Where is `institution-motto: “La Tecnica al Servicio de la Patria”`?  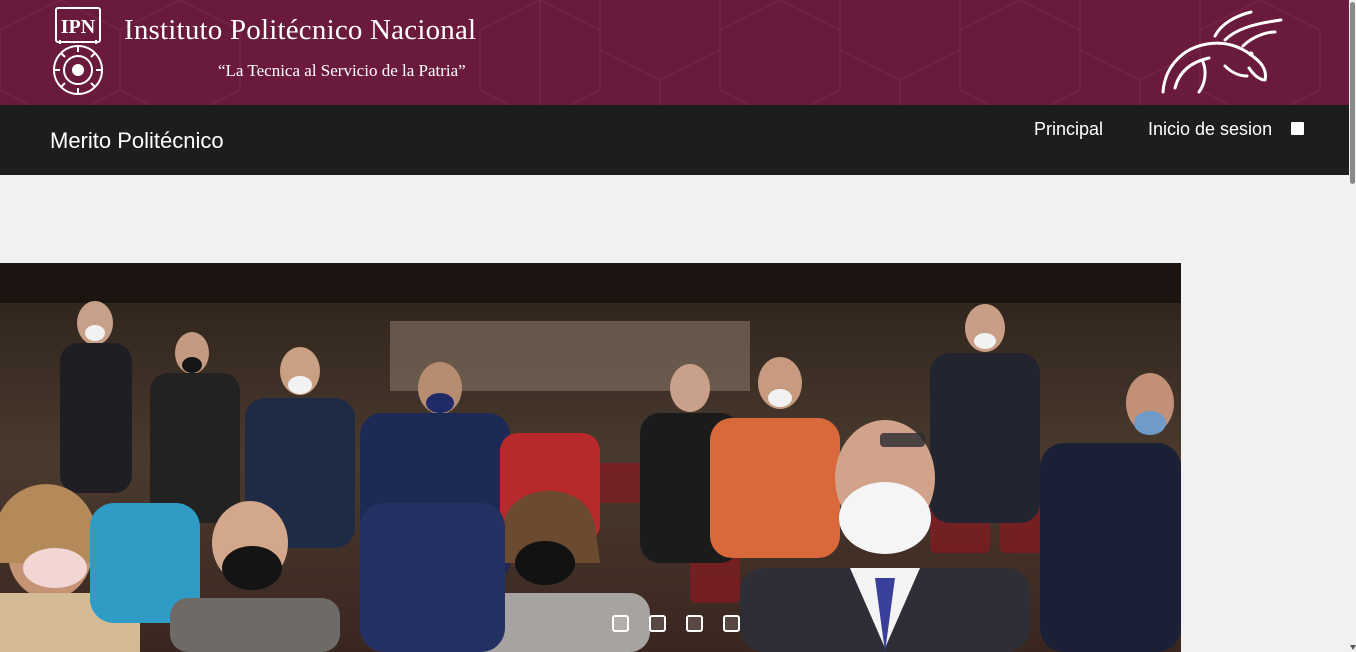
institution-motto: “La Tecnica al Servicio de la Patria” is located at coordinates (342, 70).